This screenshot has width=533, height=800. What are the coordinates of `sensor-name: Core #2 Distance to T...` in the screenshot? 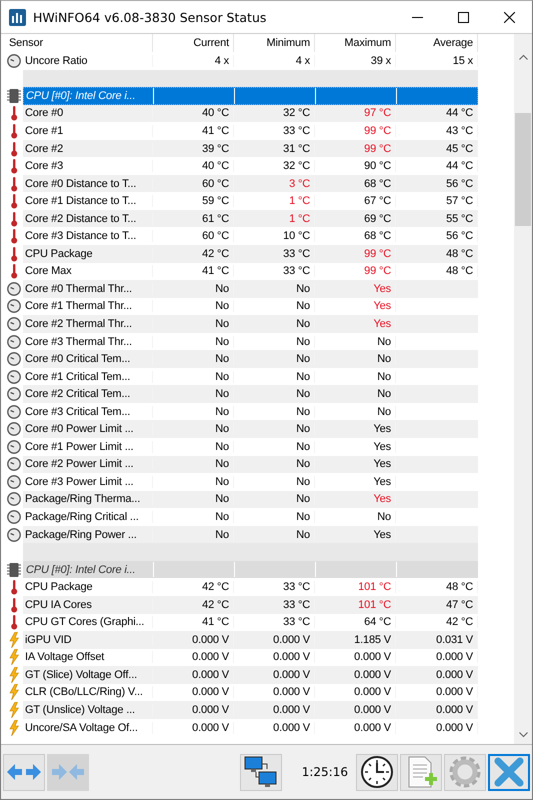 It's located at (88, 218).